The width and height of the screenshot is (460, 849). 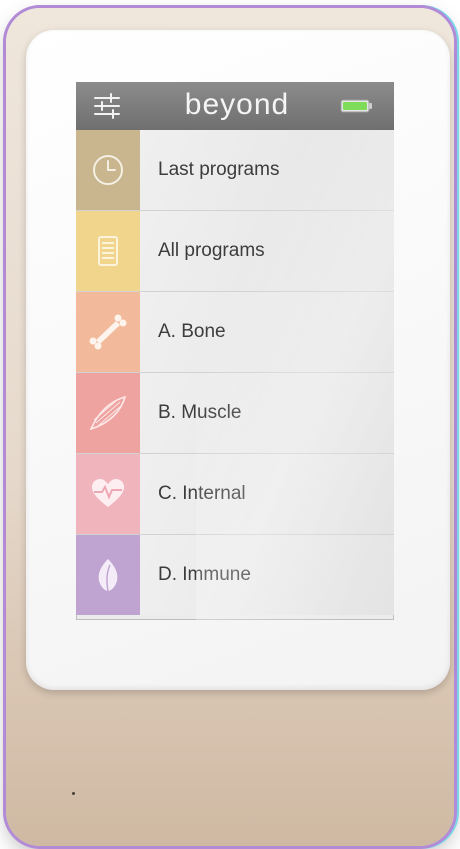 I want to click on menu-item-label: D. Immune, so click(x=204, y=574).